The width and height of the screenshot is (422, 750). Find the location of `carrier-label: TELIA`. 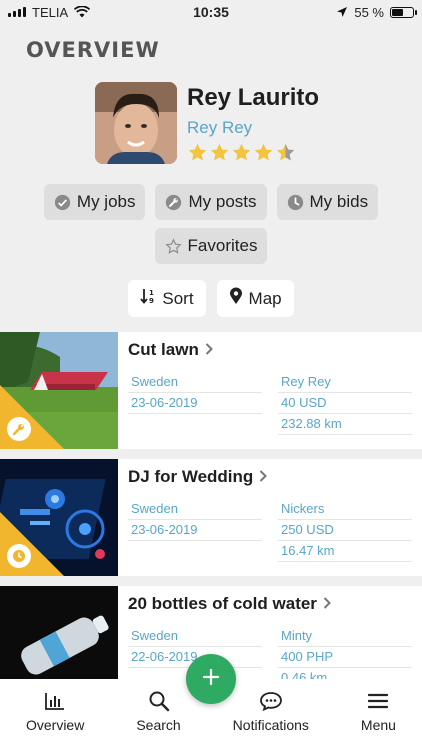

carrier-label: TELIA is located at coordinates (50, 12).